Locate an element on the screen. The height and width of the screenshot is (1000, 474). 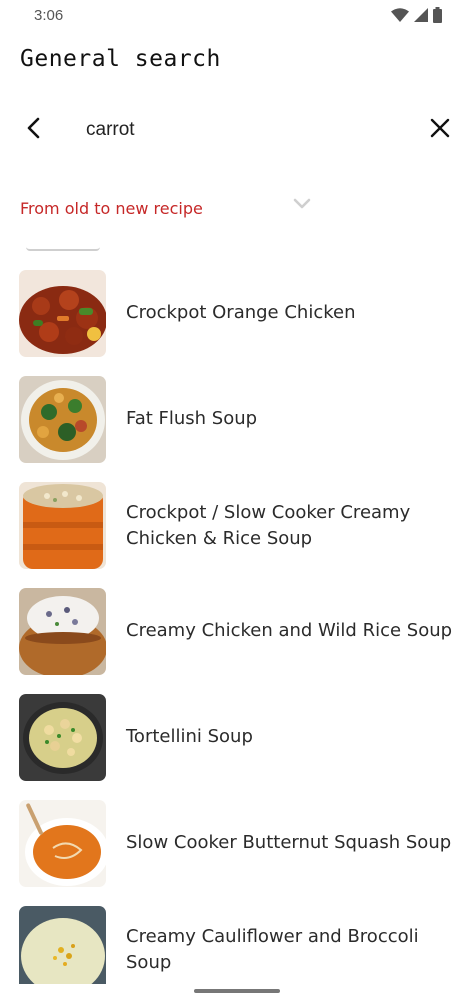
sort-order-label: From old to new recipe is located at coordinates (111, 208).